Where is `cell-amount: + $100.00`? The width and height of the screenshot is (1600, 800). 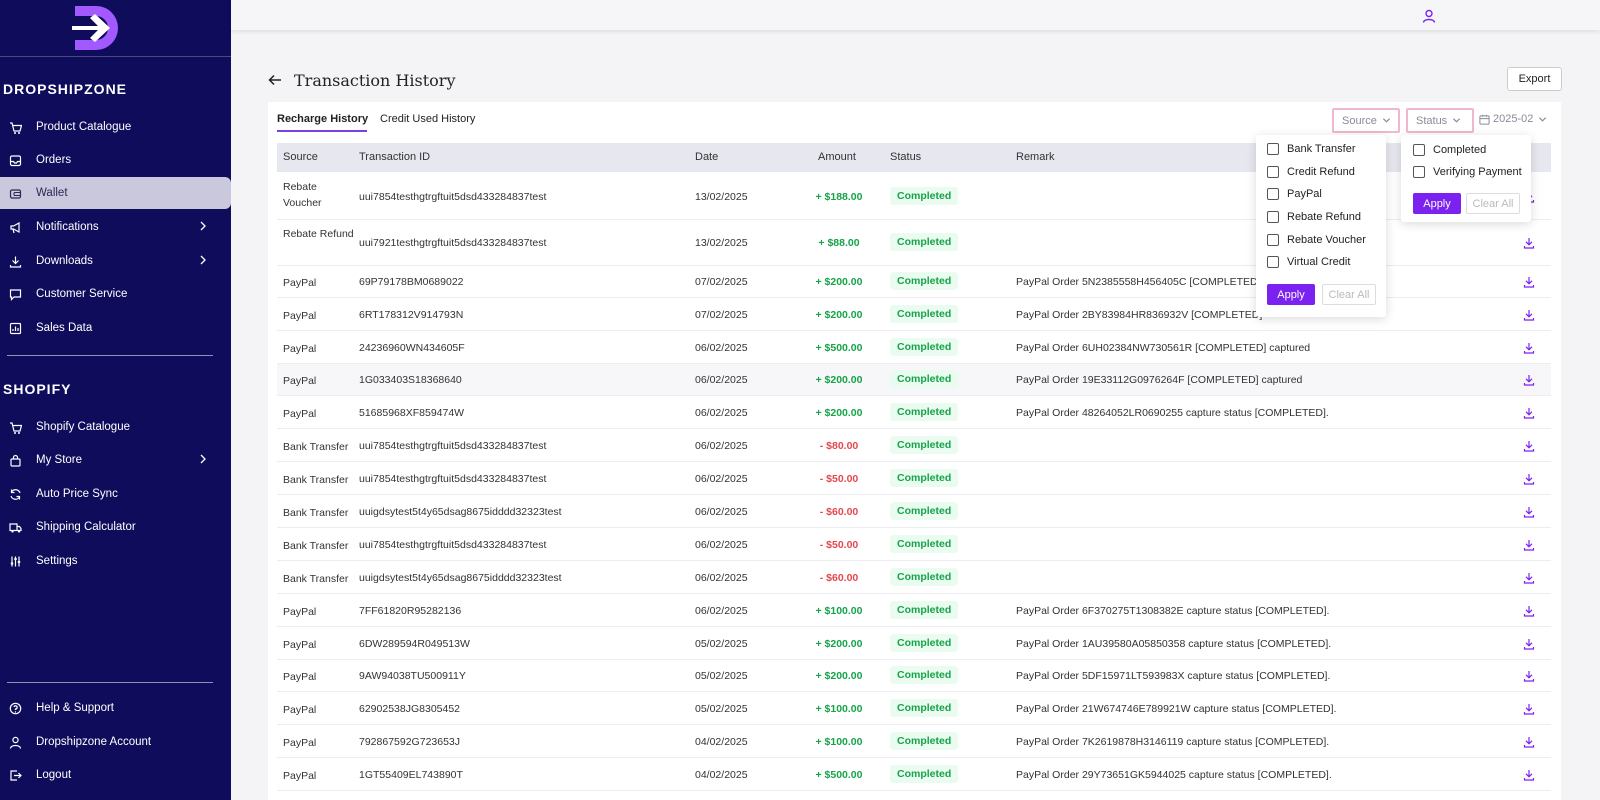
cell-amount: + $100.00 is located at coordinates (839, 708).